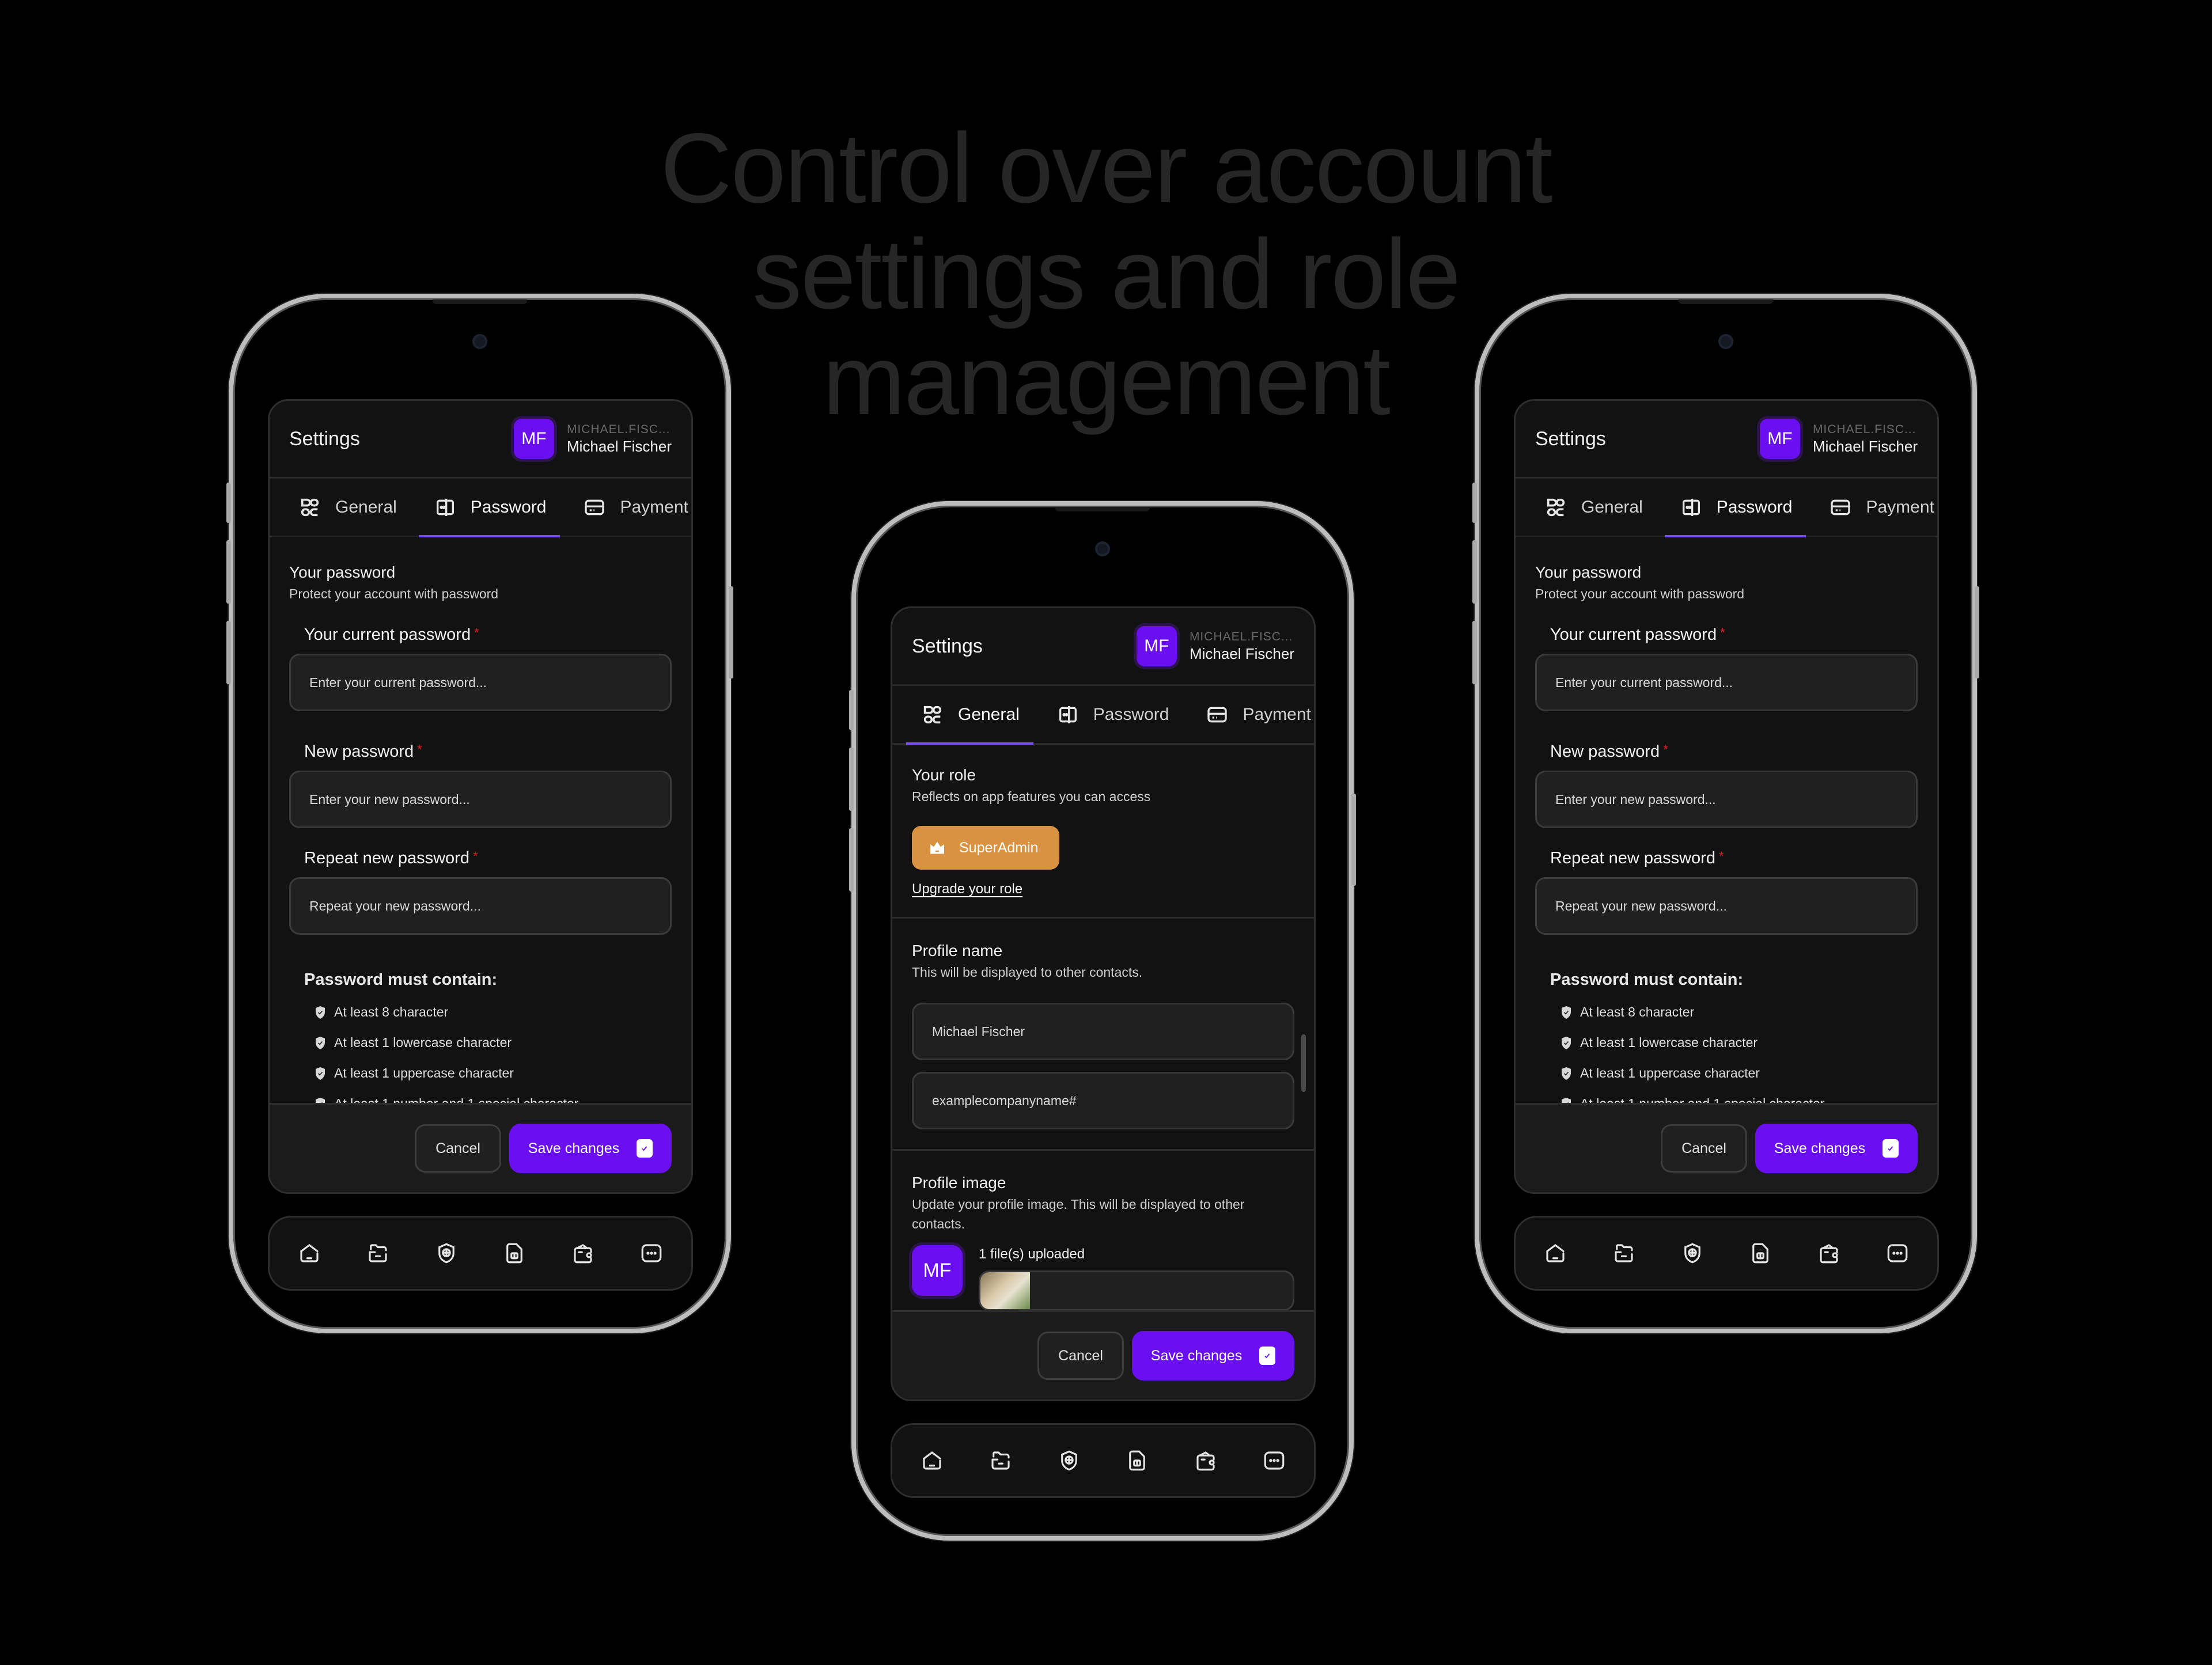  I want to click on upload-row: MF 1 file(s) uploaded, so click(1103, 1277).